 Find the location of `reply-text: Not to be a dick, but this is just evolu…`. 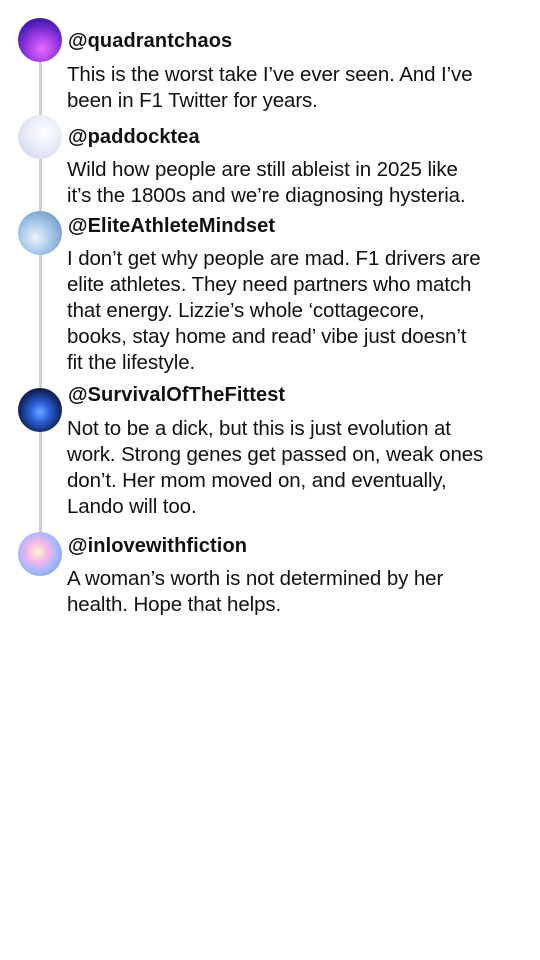

reply-text: Not to be a dick, but this is just evolu… is located at coordinates (298, 468).